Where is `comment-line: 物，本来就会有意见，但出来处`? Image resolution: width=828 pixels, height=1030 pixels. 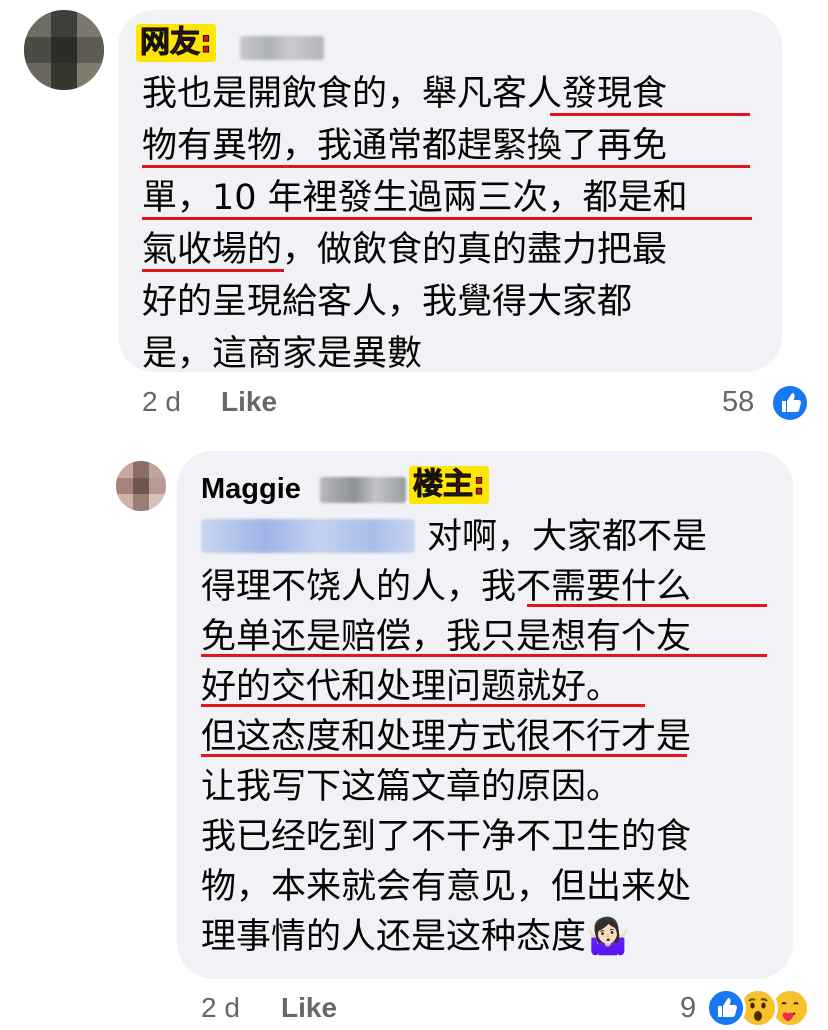 comment-line: 物，本来就会有意见，但出来处 is located at coordinates (446, 887).